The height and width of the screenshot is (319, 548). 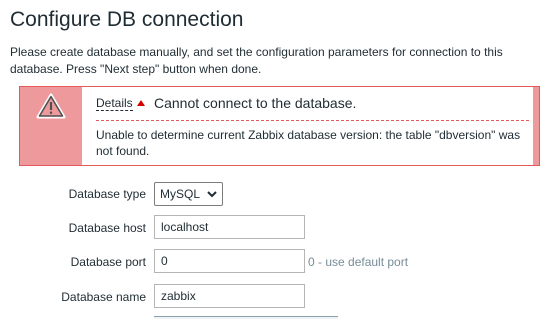 I want to click on db-name-input, so click(x=229, y=296).